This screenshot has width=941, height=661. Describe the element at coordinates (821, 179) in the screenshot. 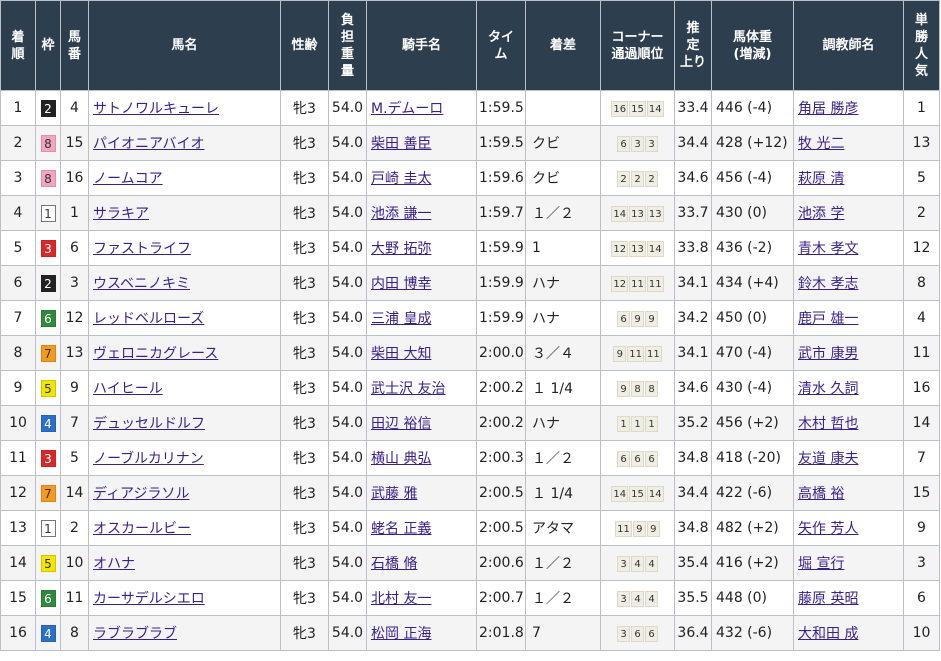

I see `trainer-link: 萩原 清` at that location.